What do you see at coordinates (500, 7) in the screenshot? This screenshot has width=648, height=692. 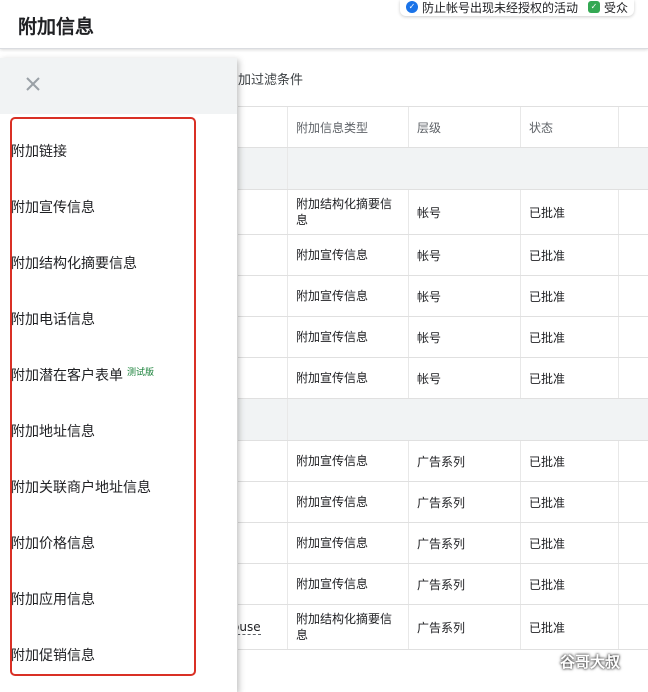 I see `notice-security-label: 防止帐号出现未经授权的活动` at bounding box center [500, 7].